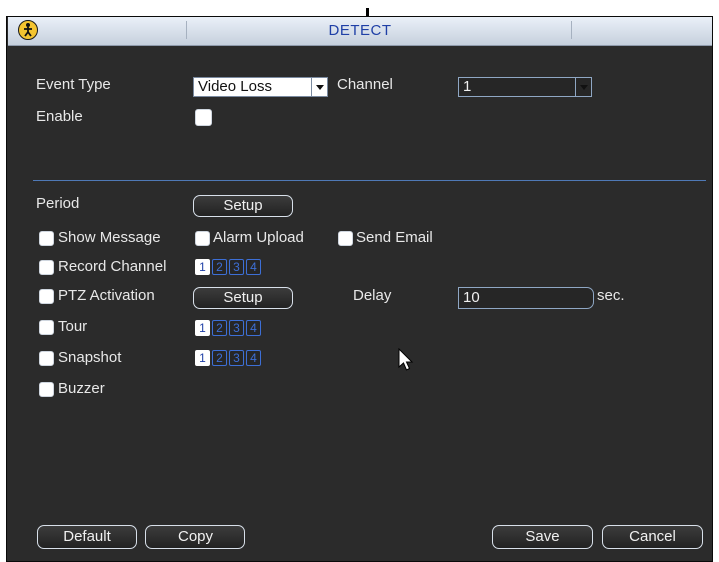  I want to click on snapshot-channel-3: 3, so click(236, 358).